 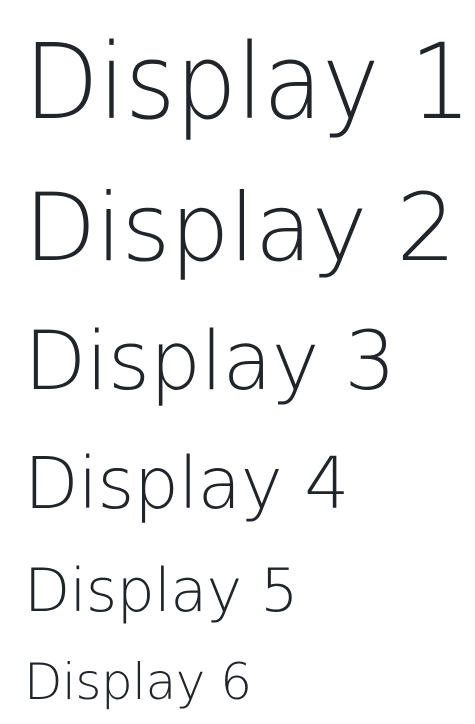 I want to click on display-heading-5: Display 5, so click(x=161, y=591).